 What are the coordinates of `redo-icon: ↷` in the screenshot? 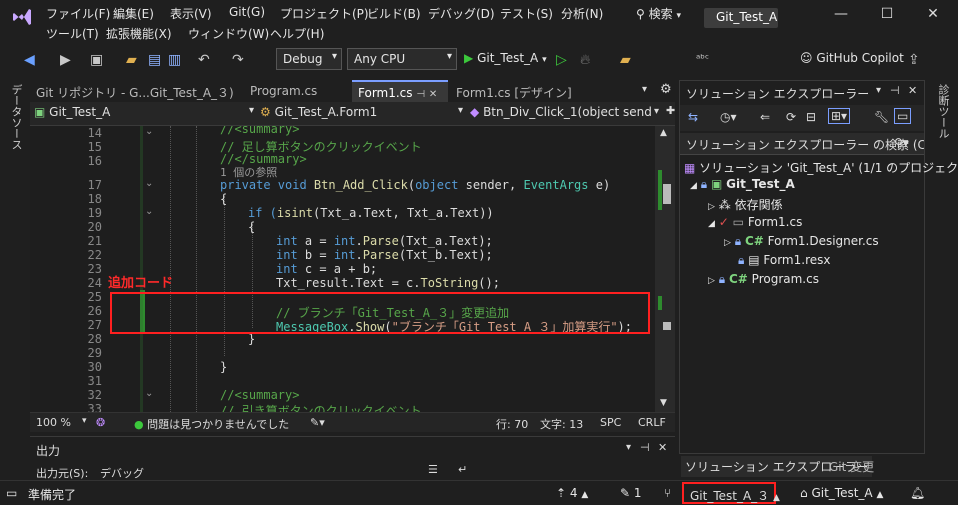 It's located at (238, 60).